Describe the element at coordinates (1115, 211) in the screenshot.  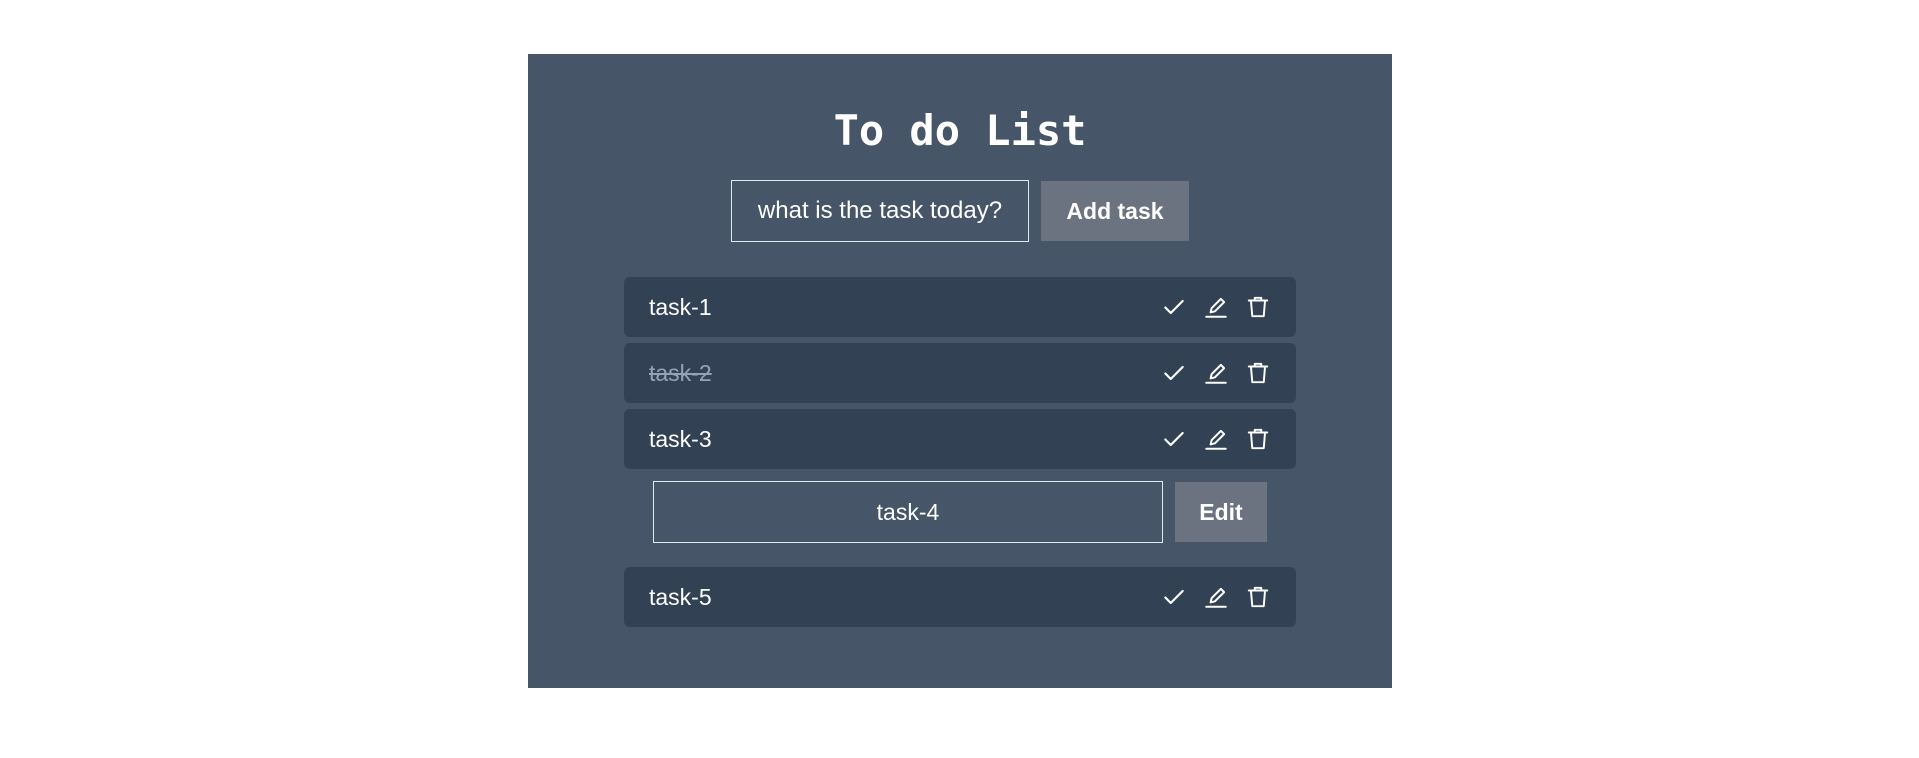
I see `add-task-button: Add task` at that location.